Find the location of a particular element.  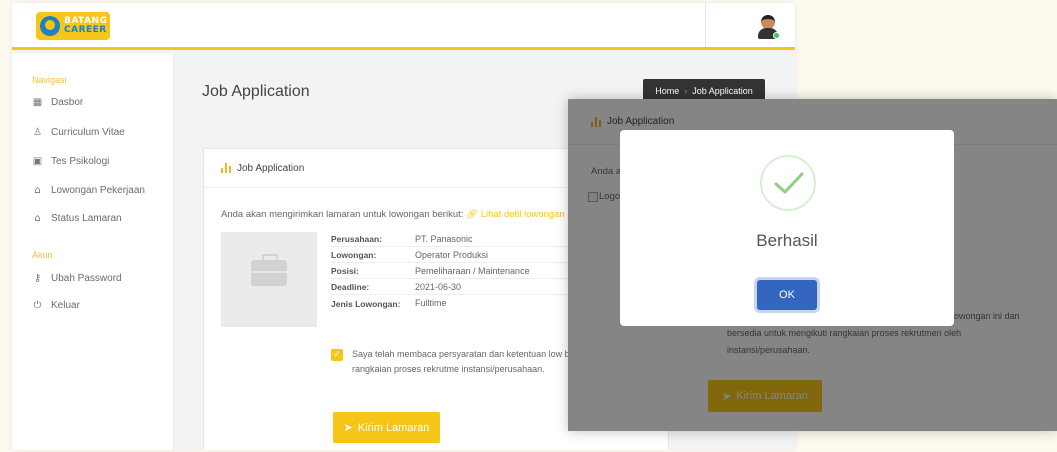

sidebar-item-label: Tes Psikologi is located at coordinates (80, 161).